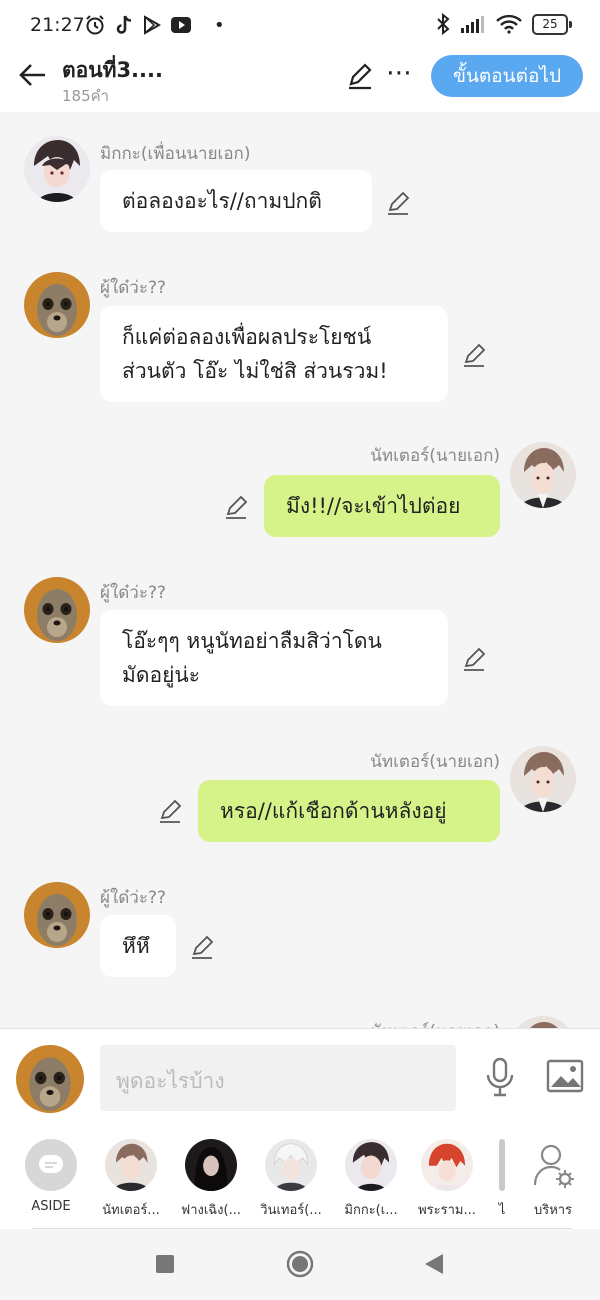 The image size is (600, 1300). I want to click on aside-chat-icon, so click(51, 1165).